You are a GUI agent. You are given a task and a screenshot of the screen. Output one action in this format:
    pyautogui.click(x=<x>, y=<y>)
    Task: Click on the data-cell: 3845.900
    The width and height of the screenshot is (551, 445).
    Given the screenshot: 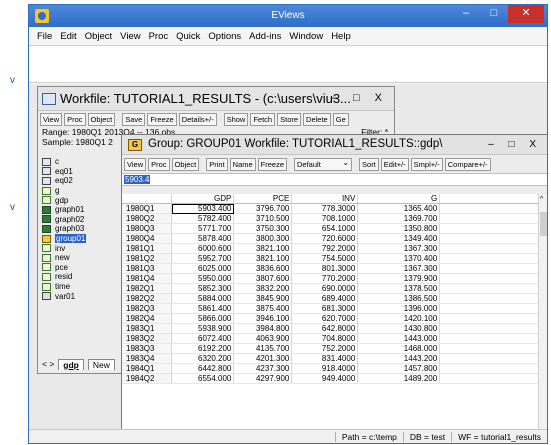 What is the action you would take?
    pyautogui.click(x=263, y=299)
    